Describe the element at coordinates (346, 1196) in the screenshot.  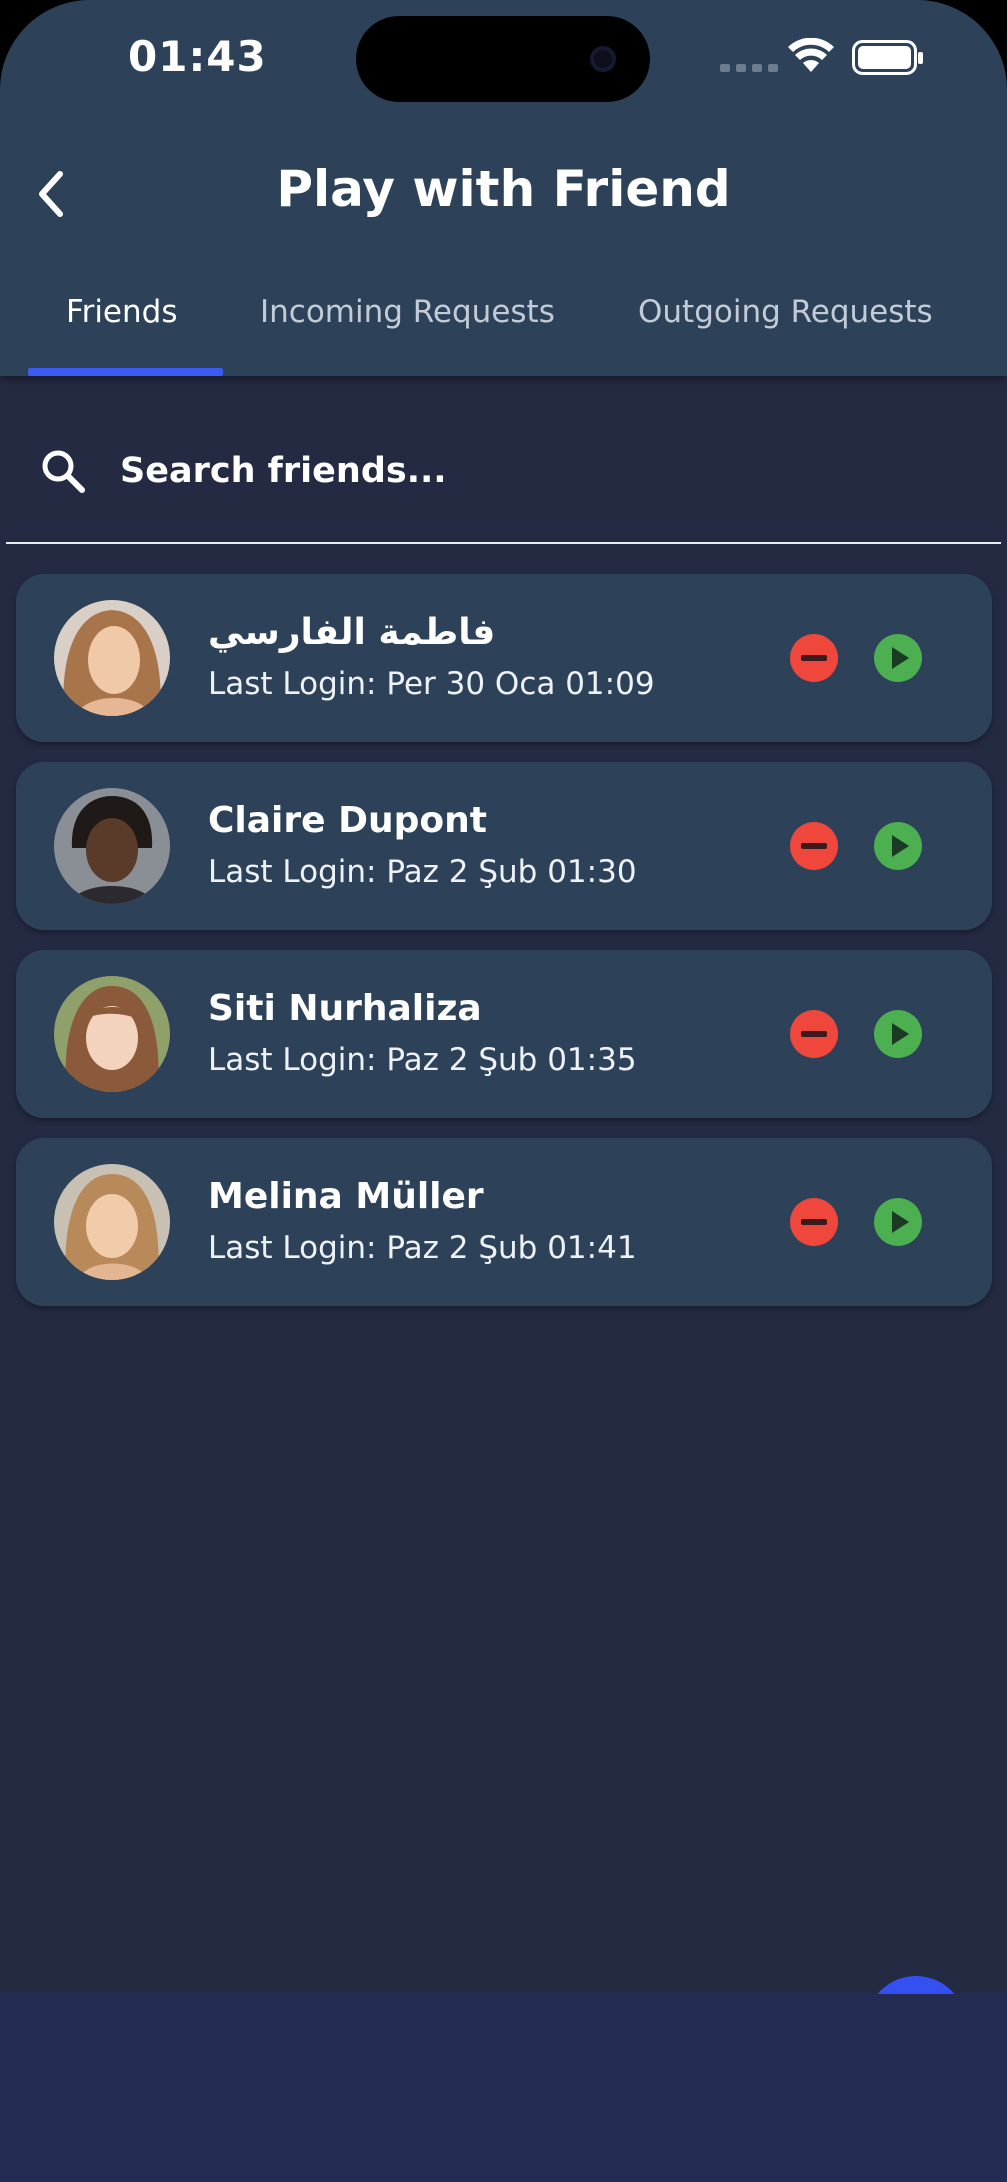
I see `friend-name: Melina Müller` at that location.